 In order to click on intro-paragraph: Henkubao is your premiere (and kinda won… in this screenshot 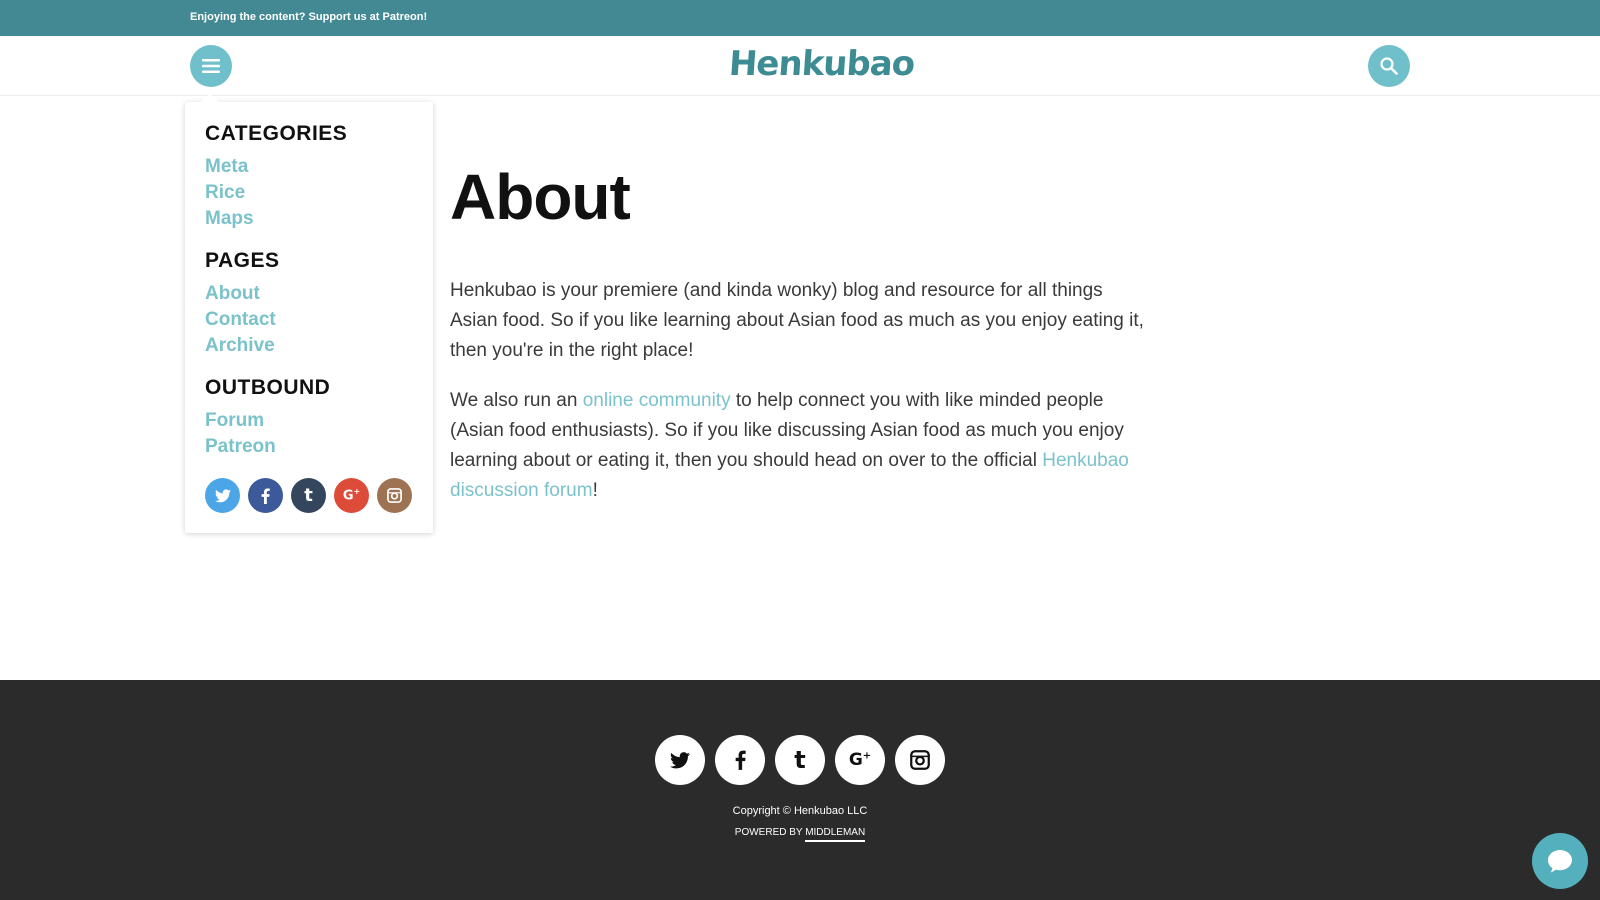, I will do `click(797, 320)`.